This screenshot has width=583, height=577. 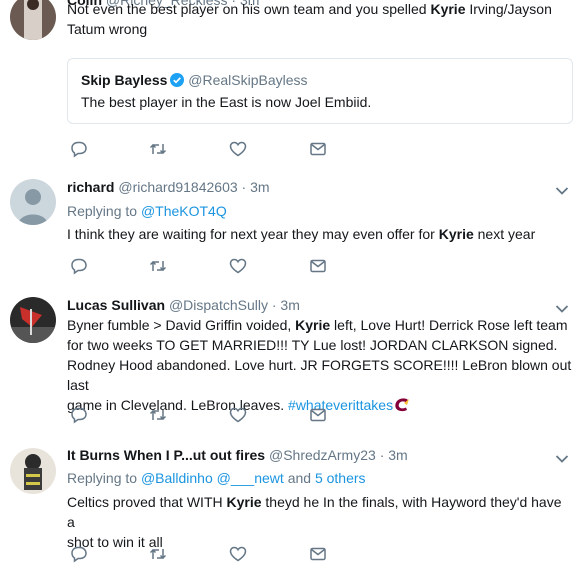 I want to click on tweet-text-part: next year, so click(x=504, y=234).